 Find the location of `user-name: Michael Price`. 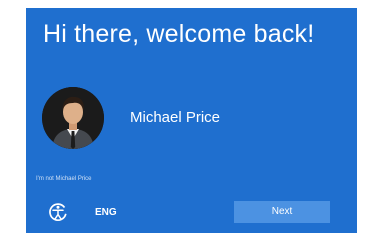

user-name: Michael Price is located at coordinates (175, 117).